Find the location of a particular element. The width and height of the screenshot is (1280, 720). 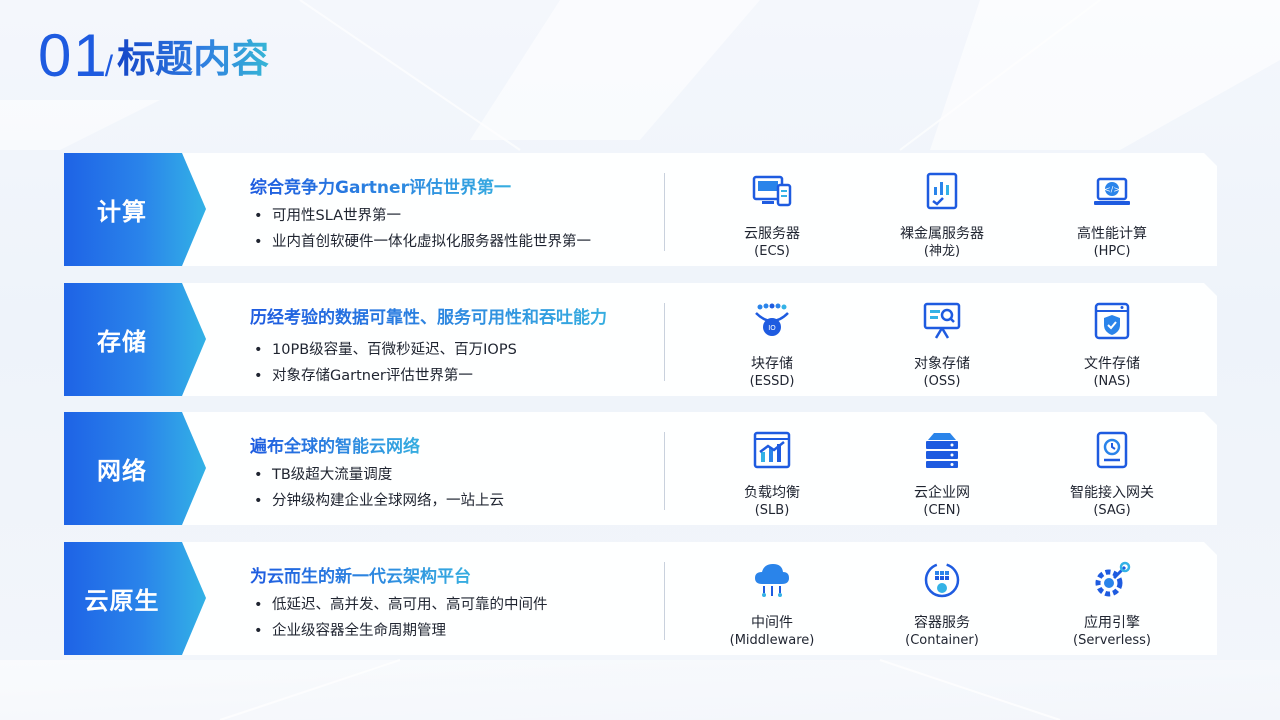

product-cen: 云企业网 (CEN) is located at coordinates (942, 475).